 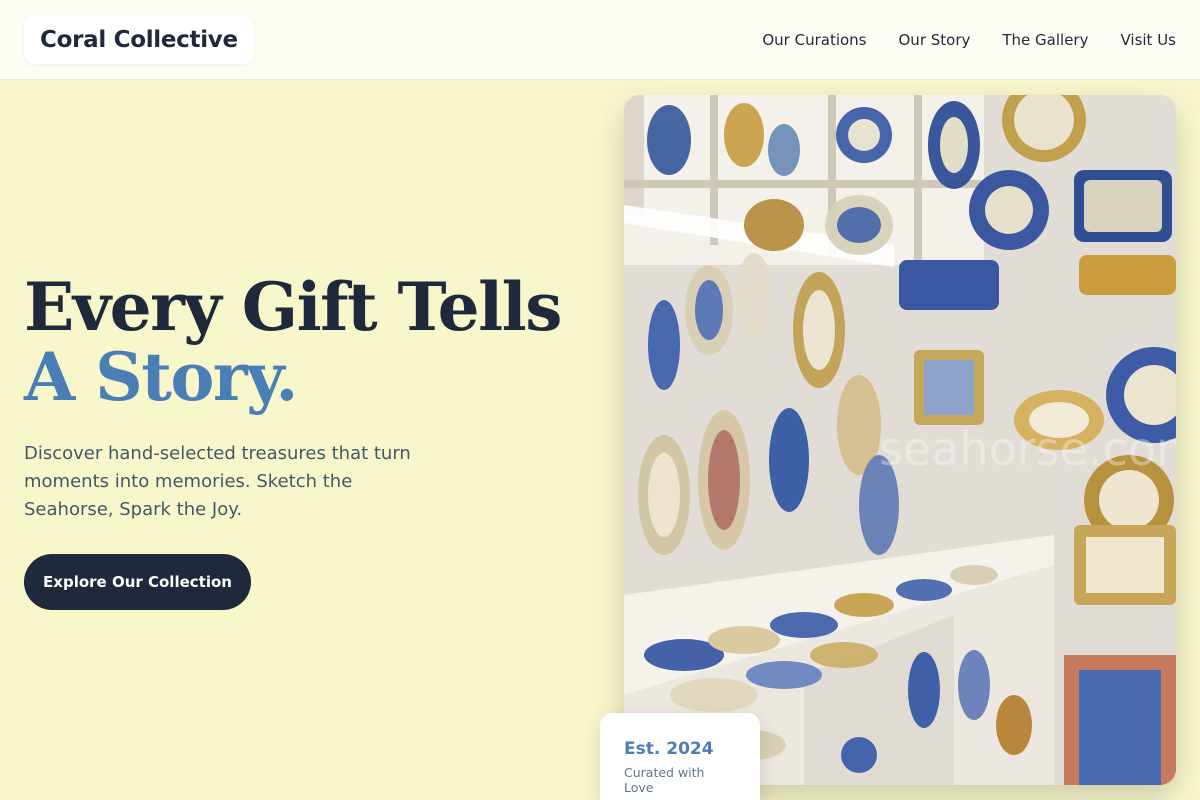 What do you see at coordinates (935, 40) in the screenshot?
I see `nav-link-story: Our Story` at bounding box center [935, 40].